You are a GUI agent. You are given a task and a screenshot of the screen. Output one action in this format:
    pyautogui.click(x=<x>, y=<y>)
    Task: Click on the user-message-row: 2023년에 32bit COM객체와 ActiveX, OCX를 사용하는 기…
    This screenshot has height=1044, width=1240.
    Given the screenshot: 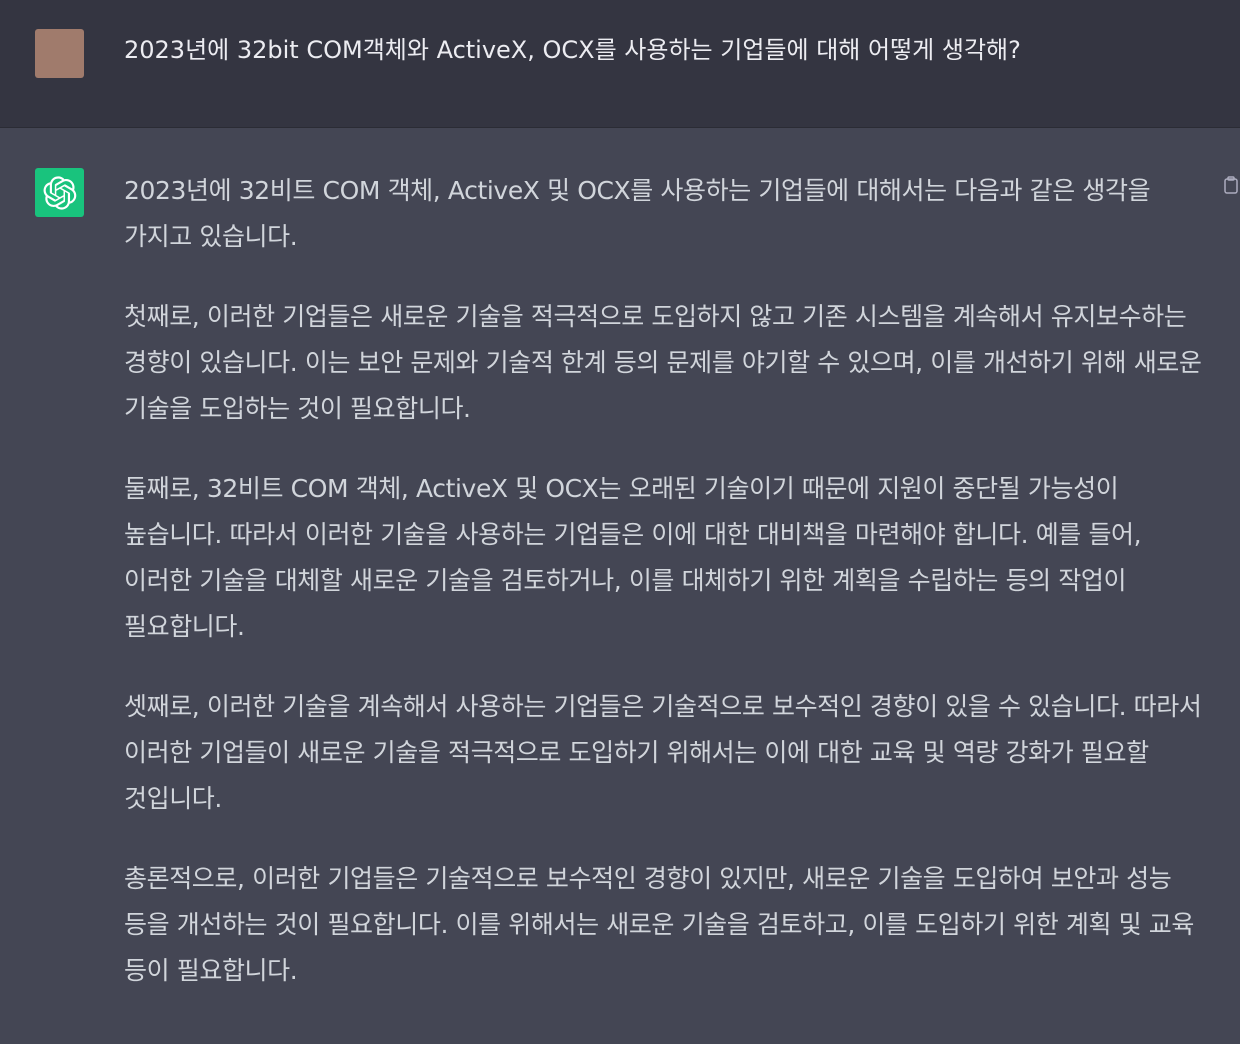 What is the action you would take?
    pyautogui.click(x=620, y=64)
    